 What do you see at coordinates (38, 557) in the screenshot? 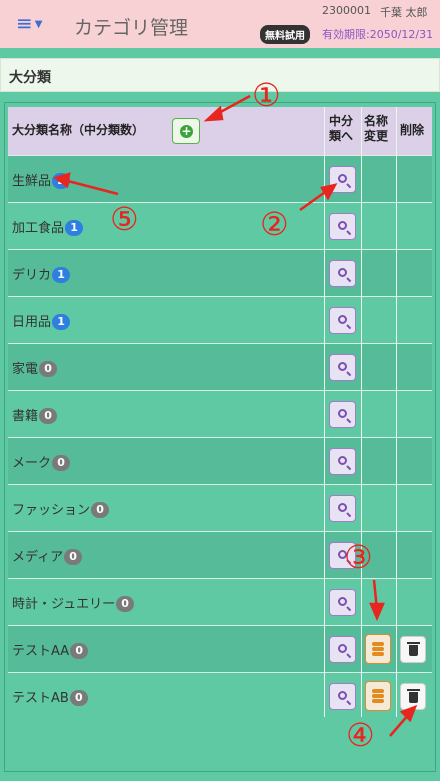
I see `category-label: メディア` at bounding box center [38, 557].